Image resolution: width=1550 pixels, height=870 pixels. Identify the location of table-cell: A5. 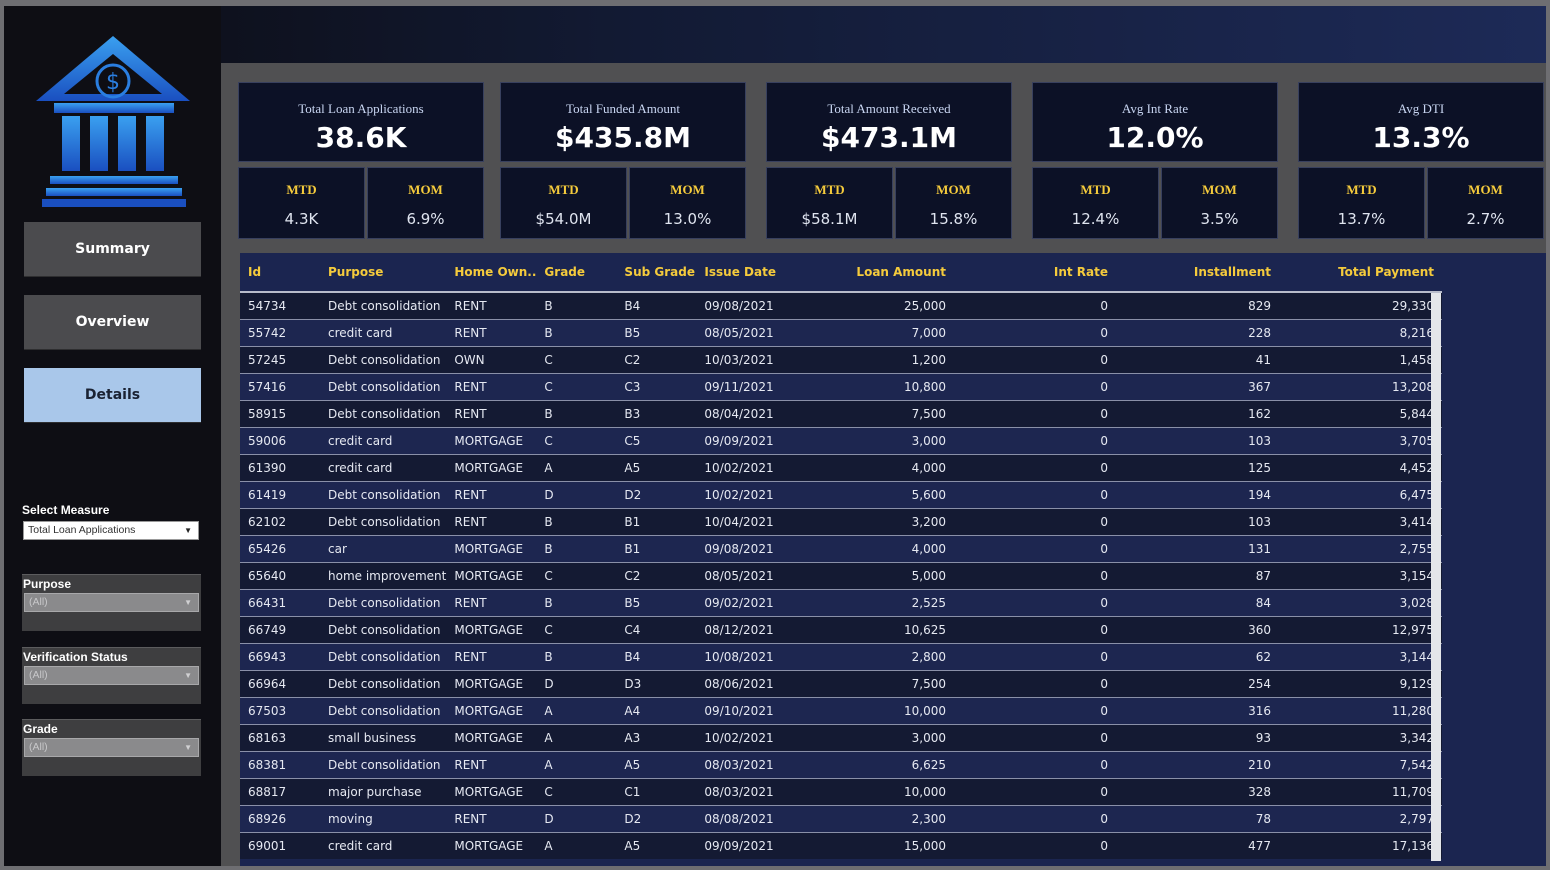
(656, 468).